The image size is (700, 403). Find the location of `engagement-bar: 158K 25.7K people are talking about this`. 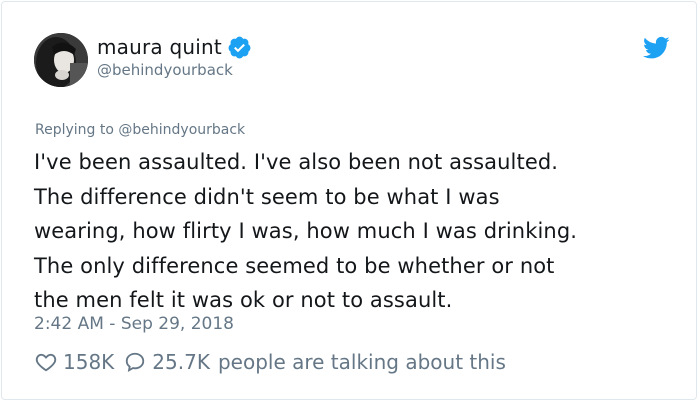

engagement-bar: 158K 25.7K people are talking about this is located at coordinates (270, 362).